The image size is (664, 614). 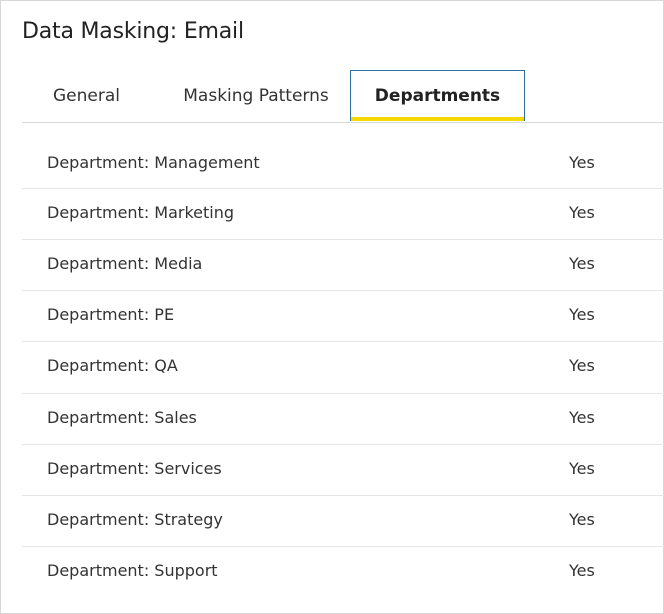 I want to click on list-item: Department: Support Yes, so click(x=343, y=572).